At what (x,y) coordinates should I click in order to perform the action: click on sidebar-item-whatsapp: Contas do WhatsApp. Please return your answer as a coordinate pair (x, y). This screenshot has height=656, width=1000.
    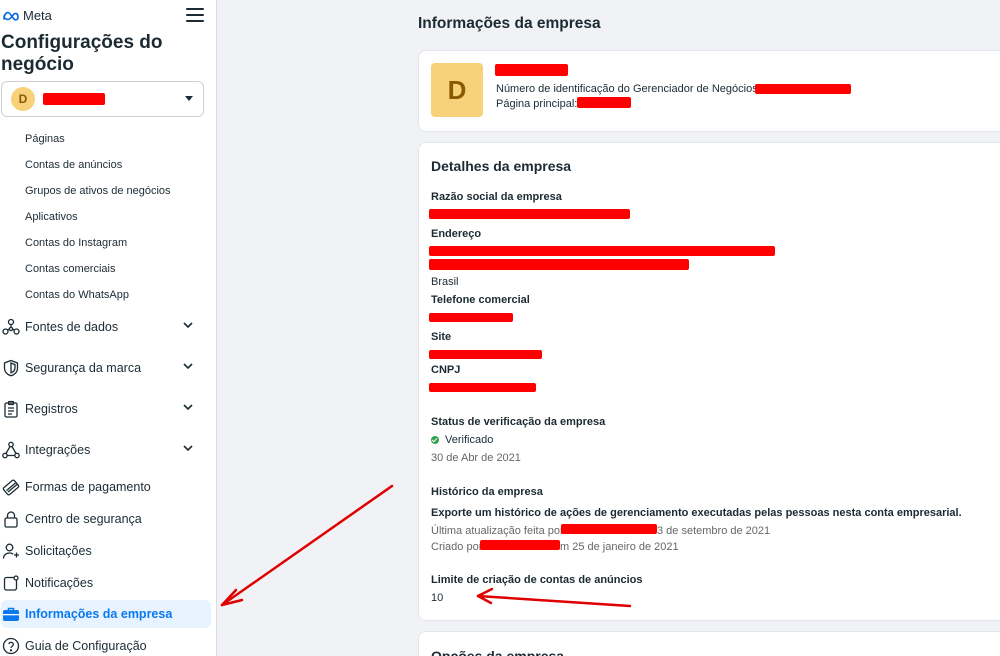
    Looking at the image, I should click on (77, 295).